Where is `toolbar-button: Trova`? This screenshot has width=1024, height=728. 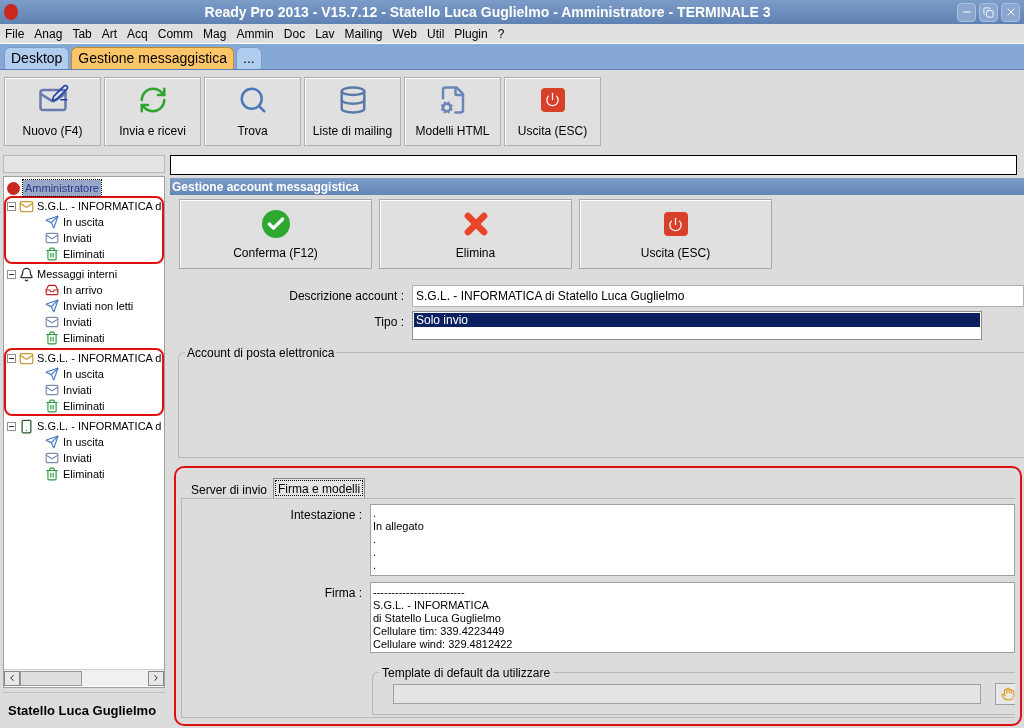
toolbar-button: Trova is located at coordinates (252, 111).